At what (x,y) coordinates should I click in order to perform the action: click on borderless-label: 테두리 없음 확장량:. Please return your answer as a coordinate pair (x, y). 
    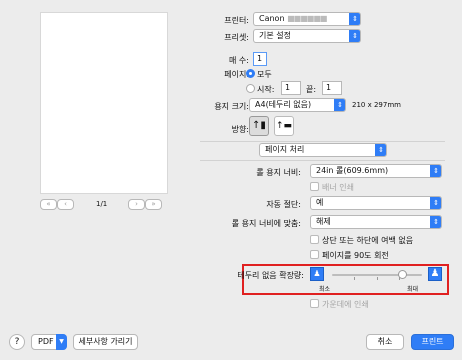
    Looking at the image, I should click on (270, 275).